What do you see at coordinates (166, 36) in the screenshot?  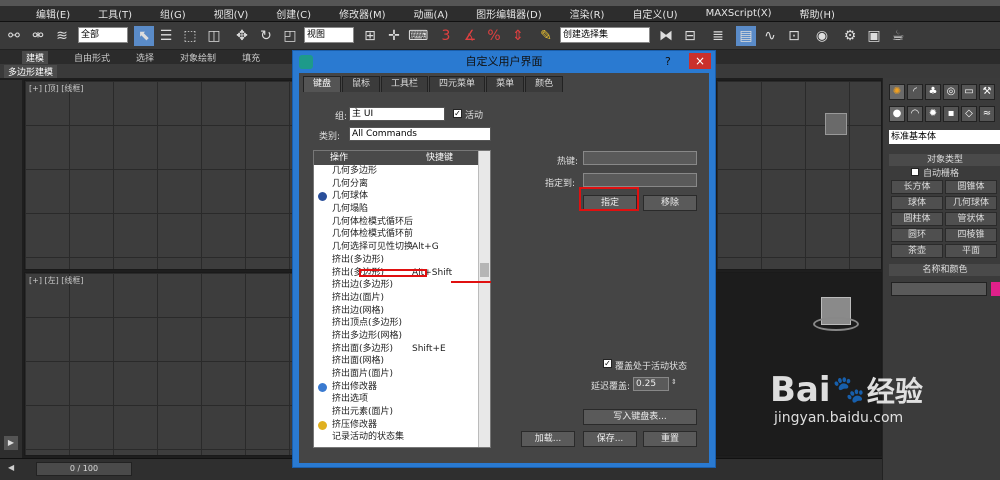 I see `select-by-name-icon: ☰` at bounding box center [166, 36].